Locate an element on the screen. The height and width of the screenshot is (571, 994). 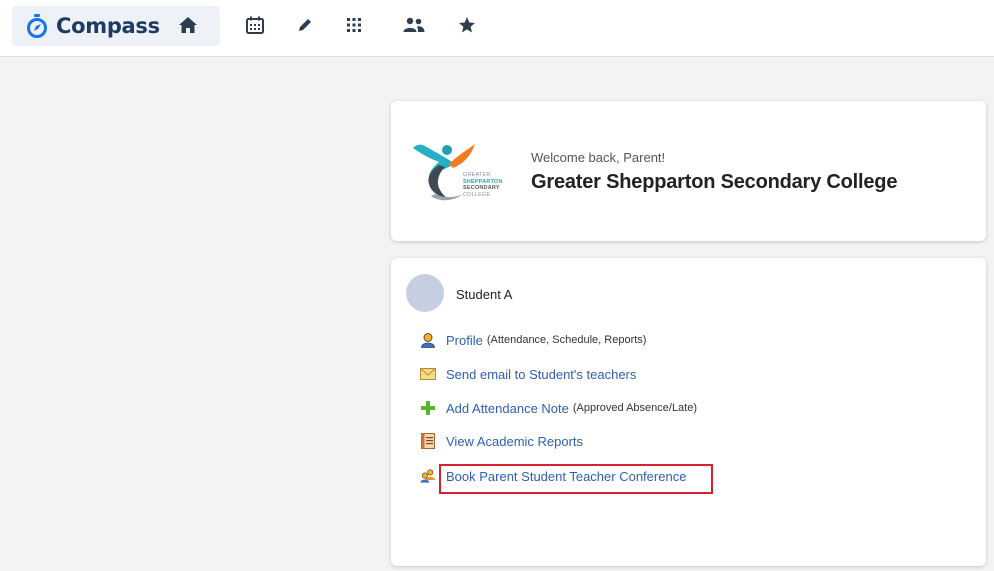
calendar-icon is located at coordinates (255, 25).